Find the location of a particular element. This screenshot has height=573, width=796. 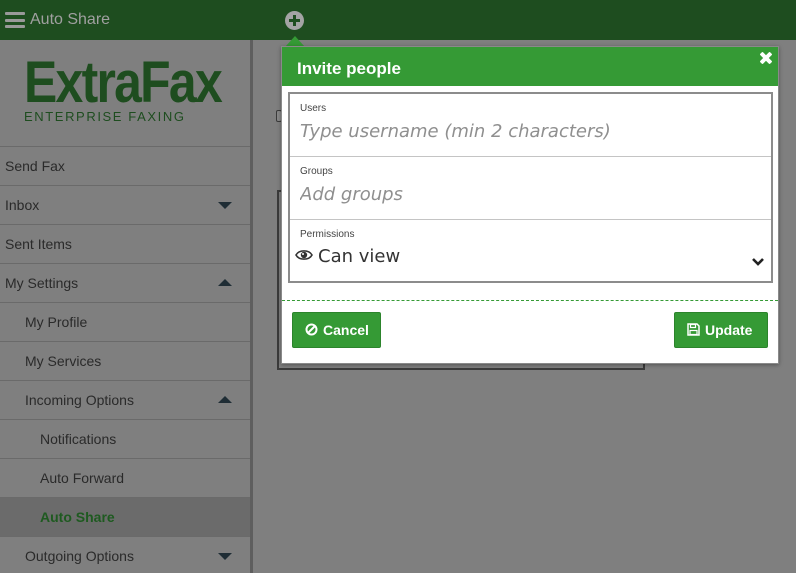

update-button: Update is located at coordinates (721, 330).